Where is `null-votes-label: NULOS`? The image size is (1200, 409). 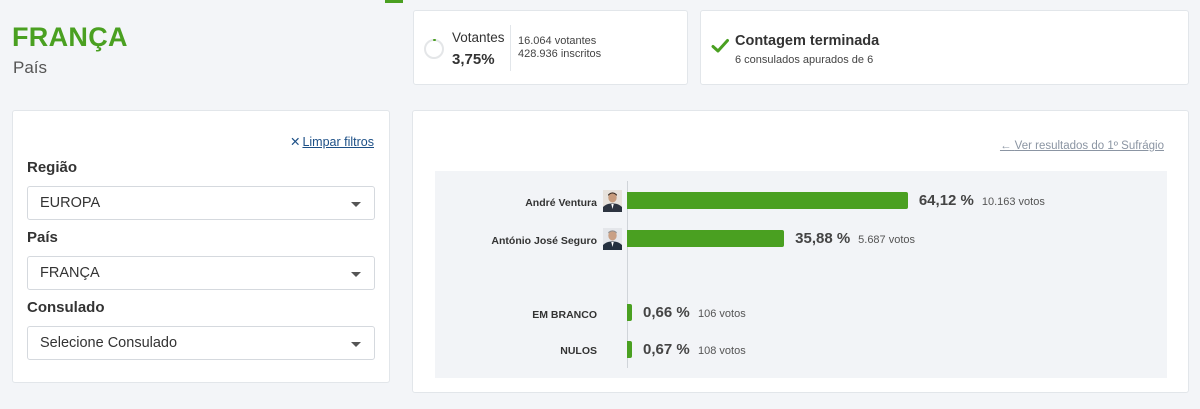
null-votes-label: NULOS is located at coordinates (578, 351).